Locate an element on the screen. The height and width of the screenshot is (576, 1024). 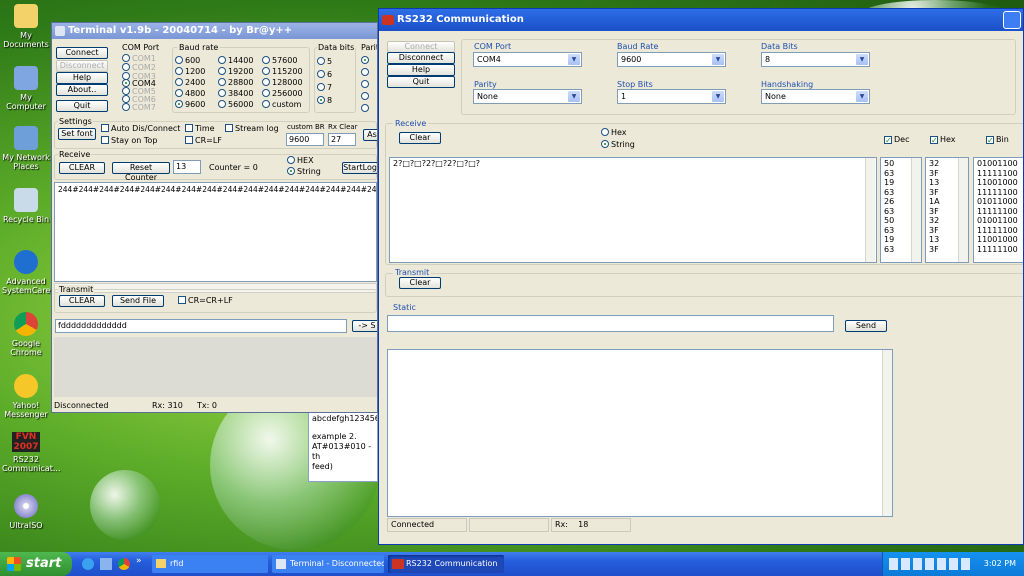
baud-radio: 14400 is located at coordinates (235, 60).